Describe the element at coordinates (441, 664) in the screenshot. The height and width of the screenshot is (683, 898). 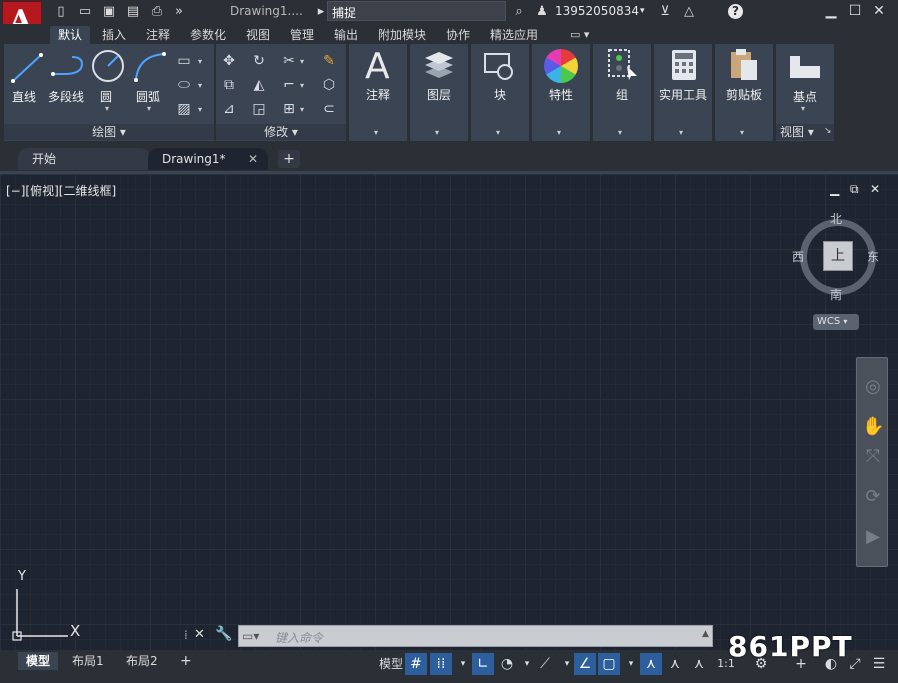
I see `snap-mode-icon: ⁞⁞` at that location.